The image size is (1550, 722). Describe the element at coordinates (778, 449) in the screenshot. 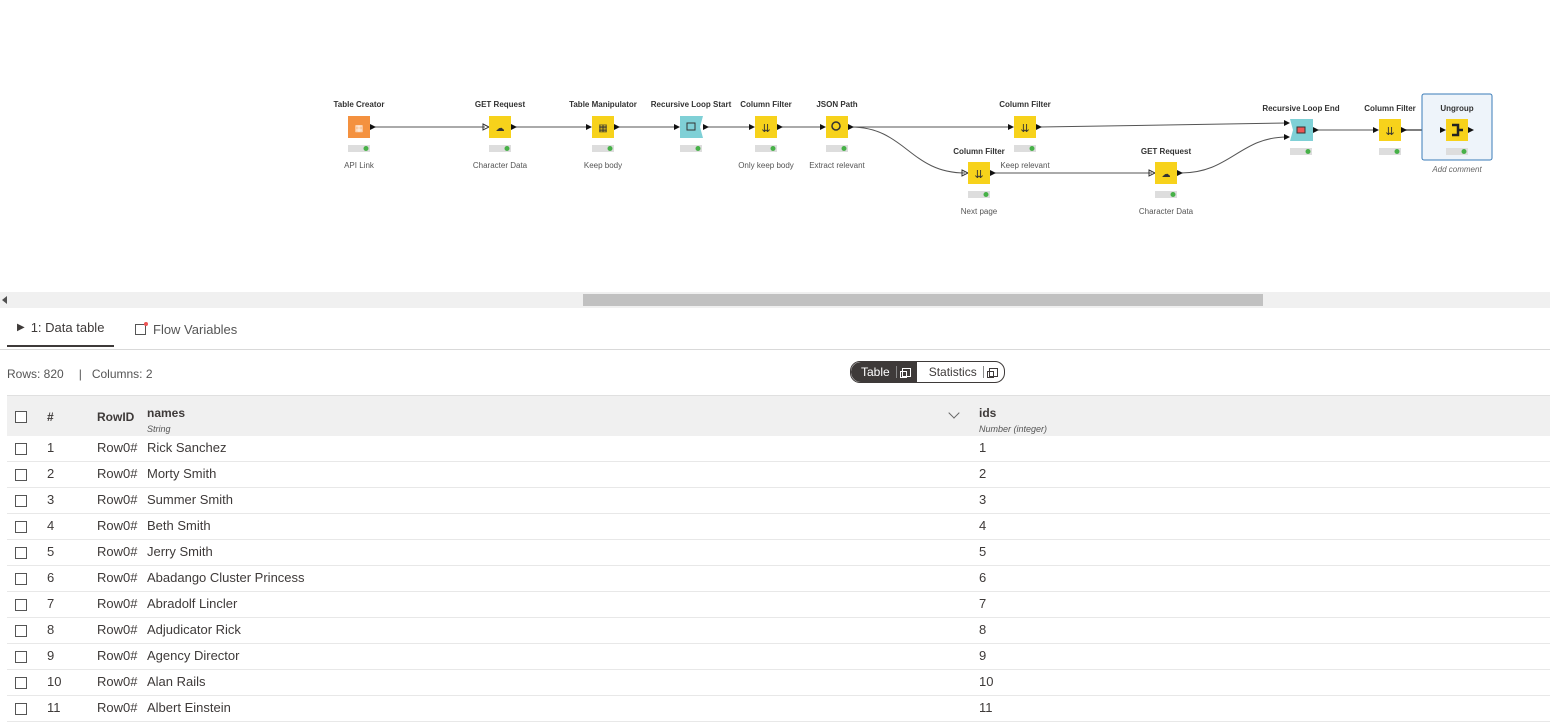

I see `table-row: 1 Row0# Rick Sanchez 1` at that location.